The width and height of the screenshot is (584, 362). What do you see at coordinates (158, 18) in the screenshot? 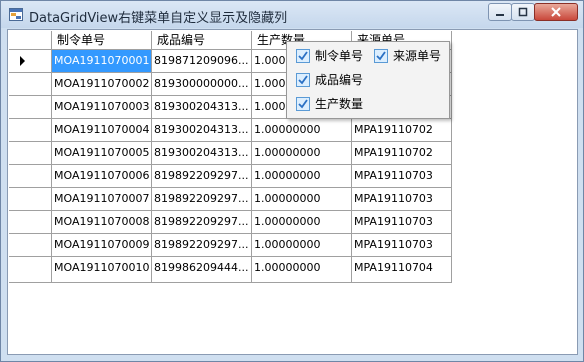
I see `window-title: DataGridView右键菜单自定义显示及隐藏列` at bounding box center [158, 18].